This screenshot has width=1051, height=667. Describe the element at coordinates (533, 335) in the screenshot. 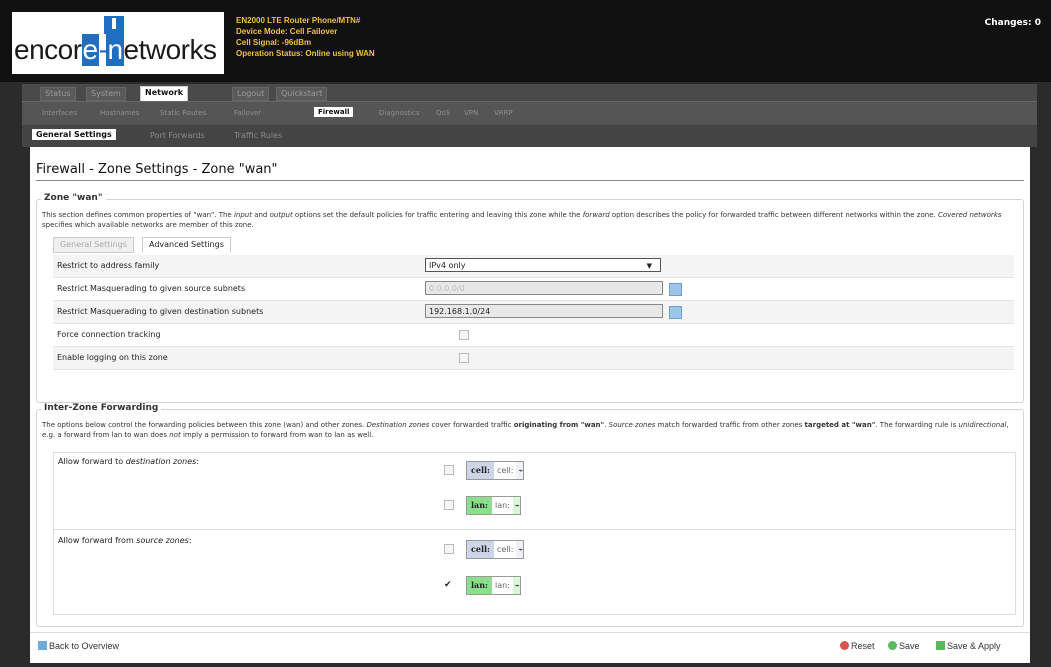

I see `row-conntrack: Force connection tracking` at that location.